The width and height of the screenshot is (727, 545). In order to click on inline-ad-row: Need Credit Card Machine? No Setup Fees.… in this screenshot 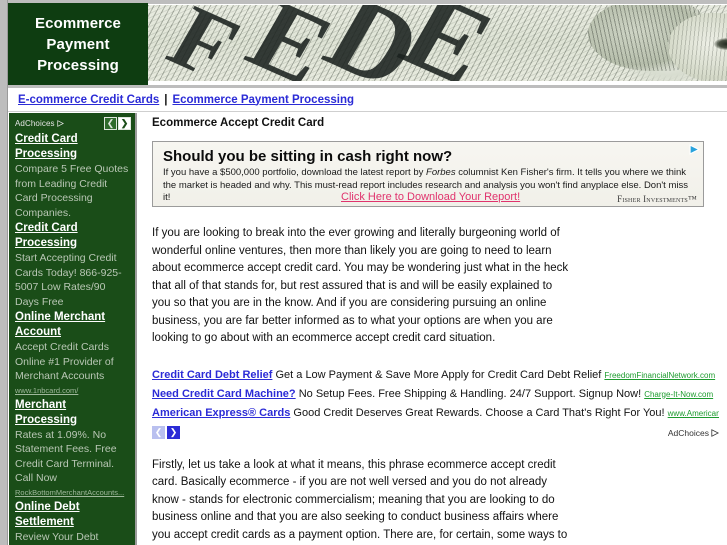, I will do `click(435, 394)`.